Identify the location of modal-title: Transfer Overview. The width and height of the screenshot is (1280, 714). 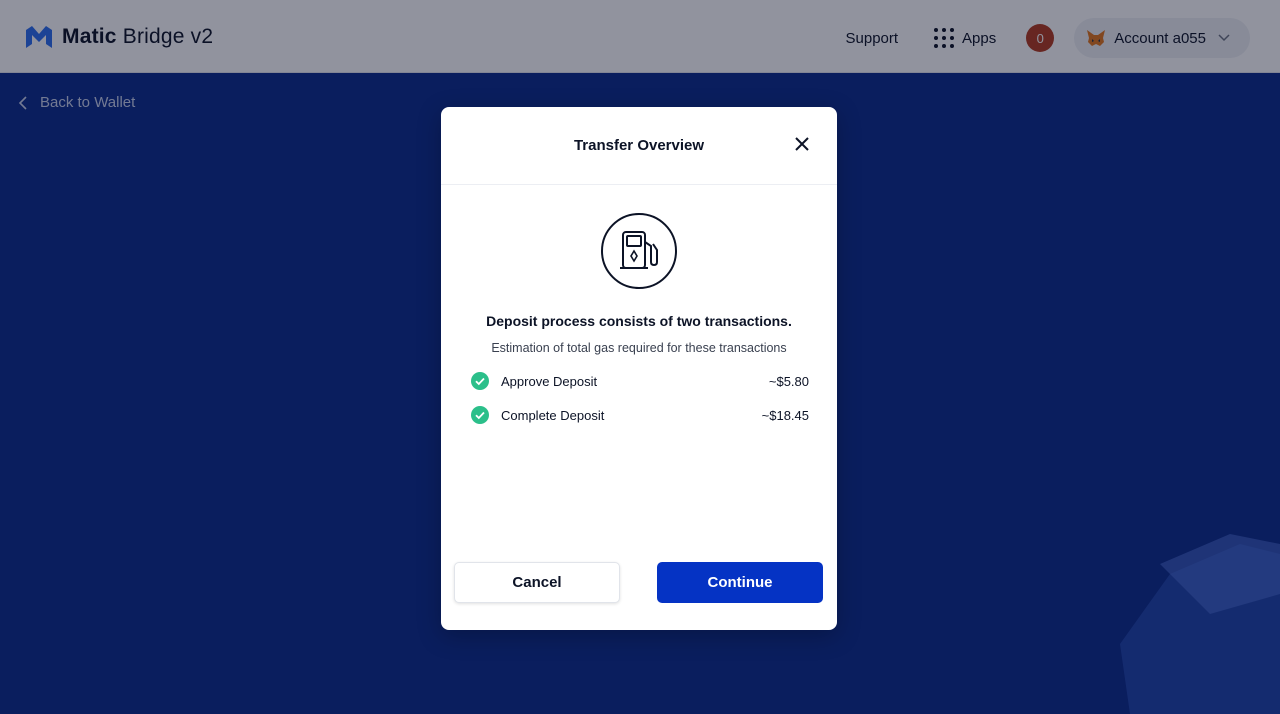
(639, 145).